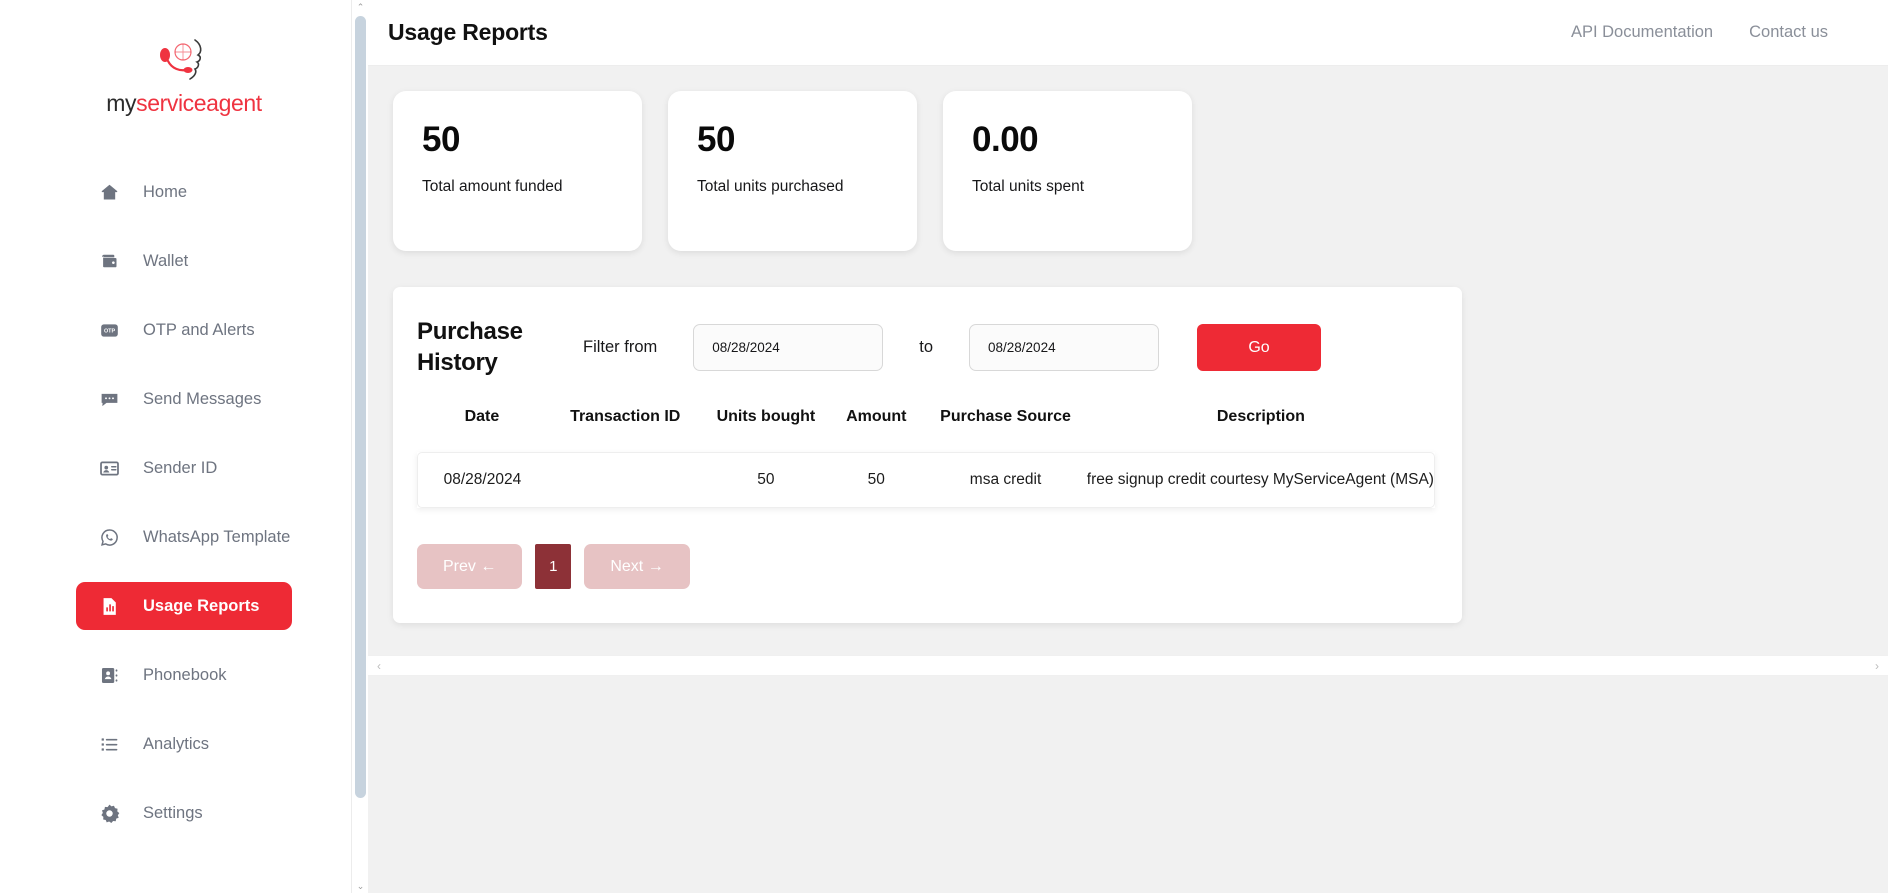 The width and height of the screenshot is (1888, 893). What do you see at coordinates (625, 417) in the screenshot?
I see `column-header: Transaction ID` at bounding box center [625, 417].